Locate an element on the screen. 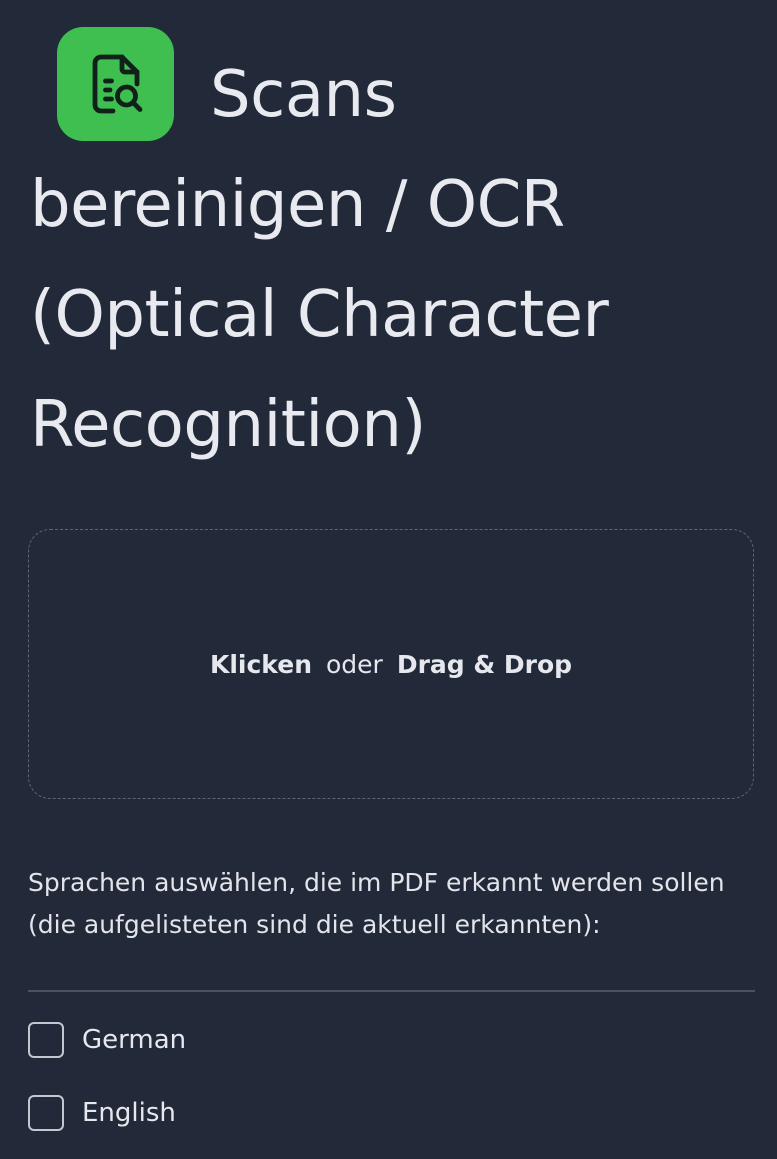  language-option-german: German is located at coordinates (107, 1040).